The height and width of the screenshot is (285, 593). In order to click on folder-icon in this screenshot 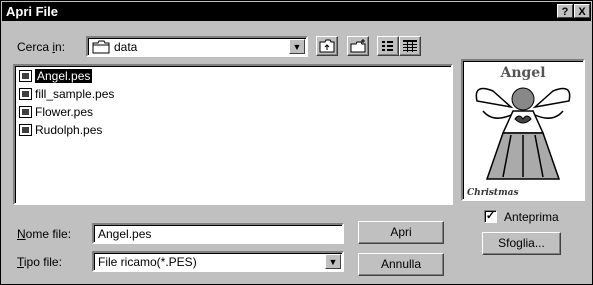, I will do `click(101, 47)`.